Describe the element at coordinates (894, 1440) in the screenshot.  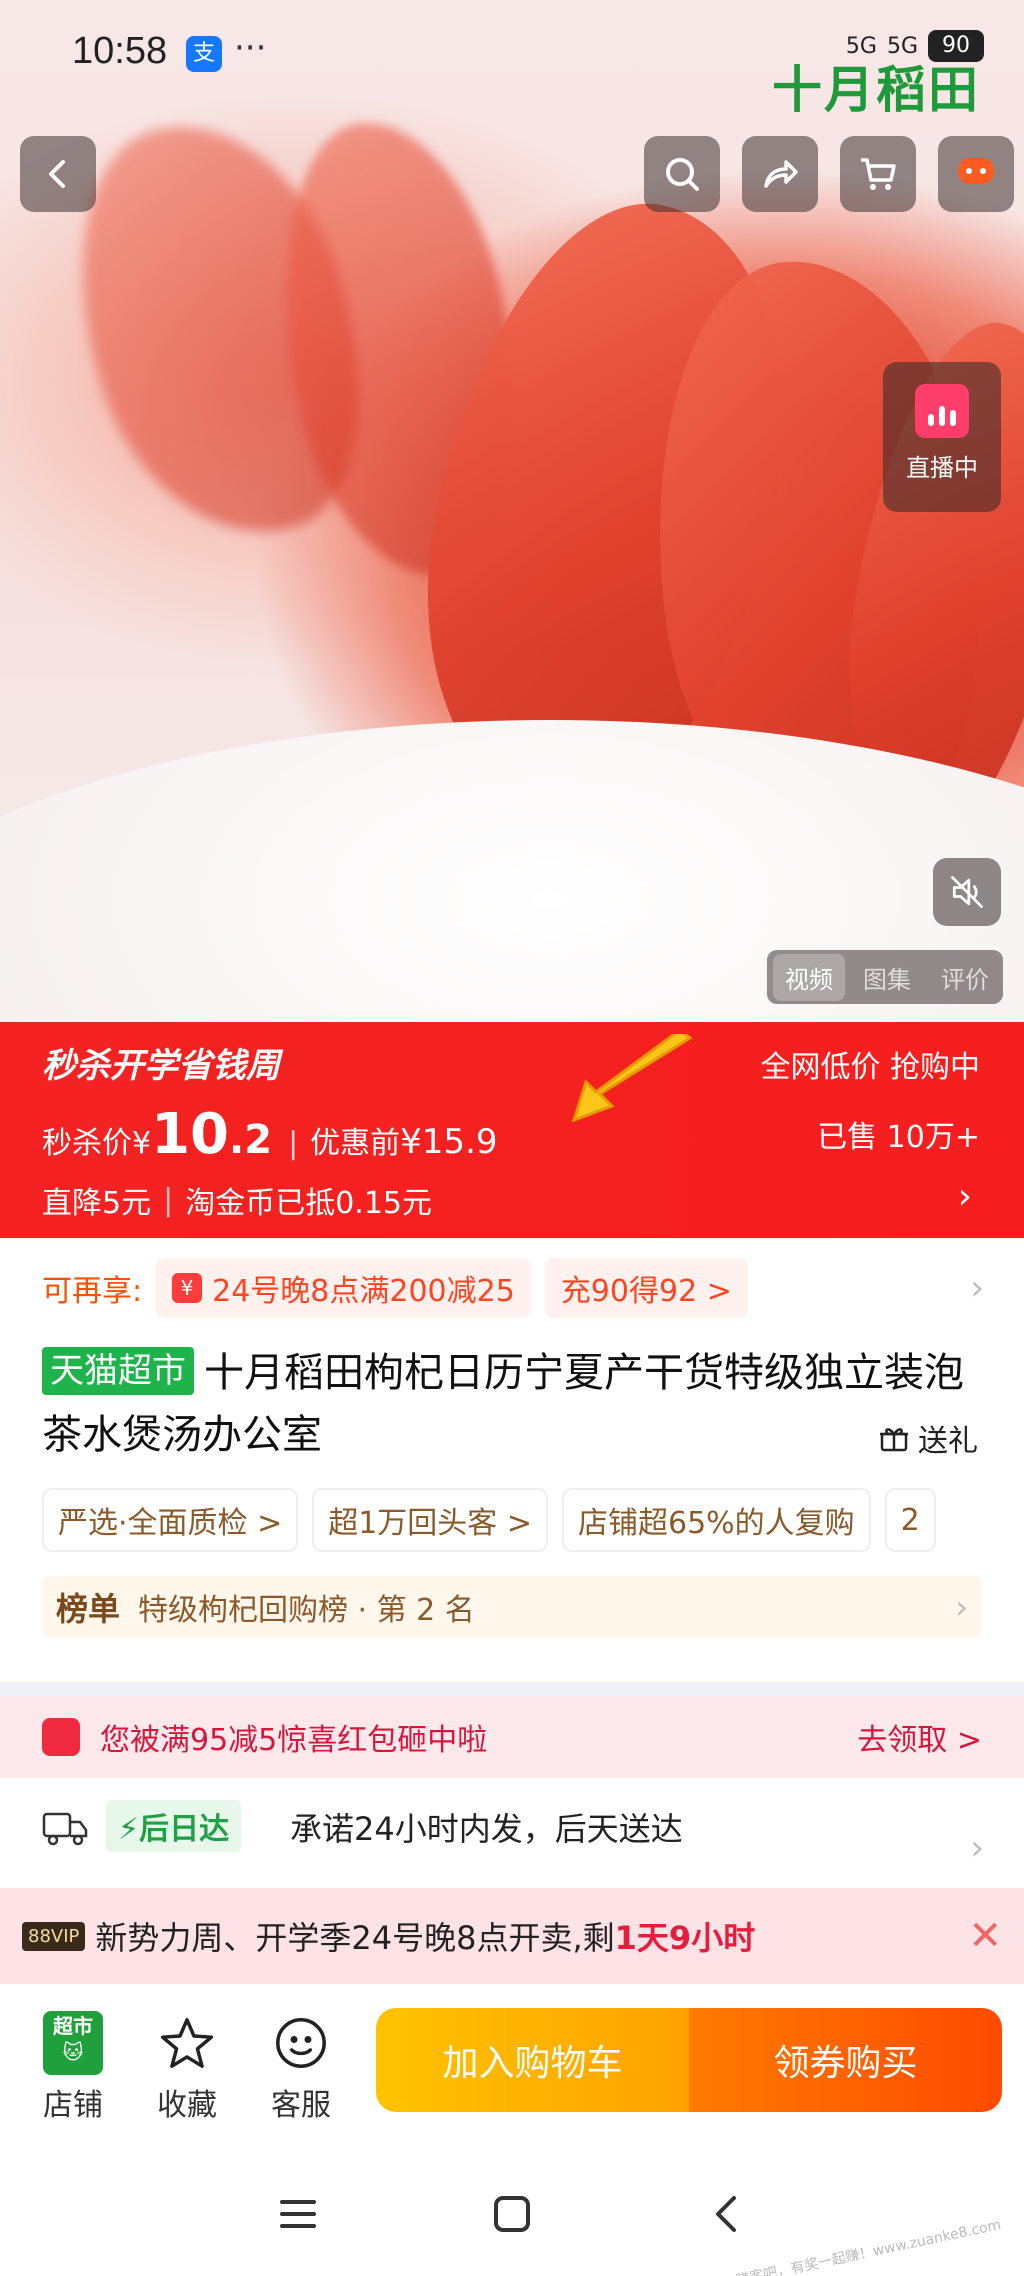
I see `gift-icon` at that location.